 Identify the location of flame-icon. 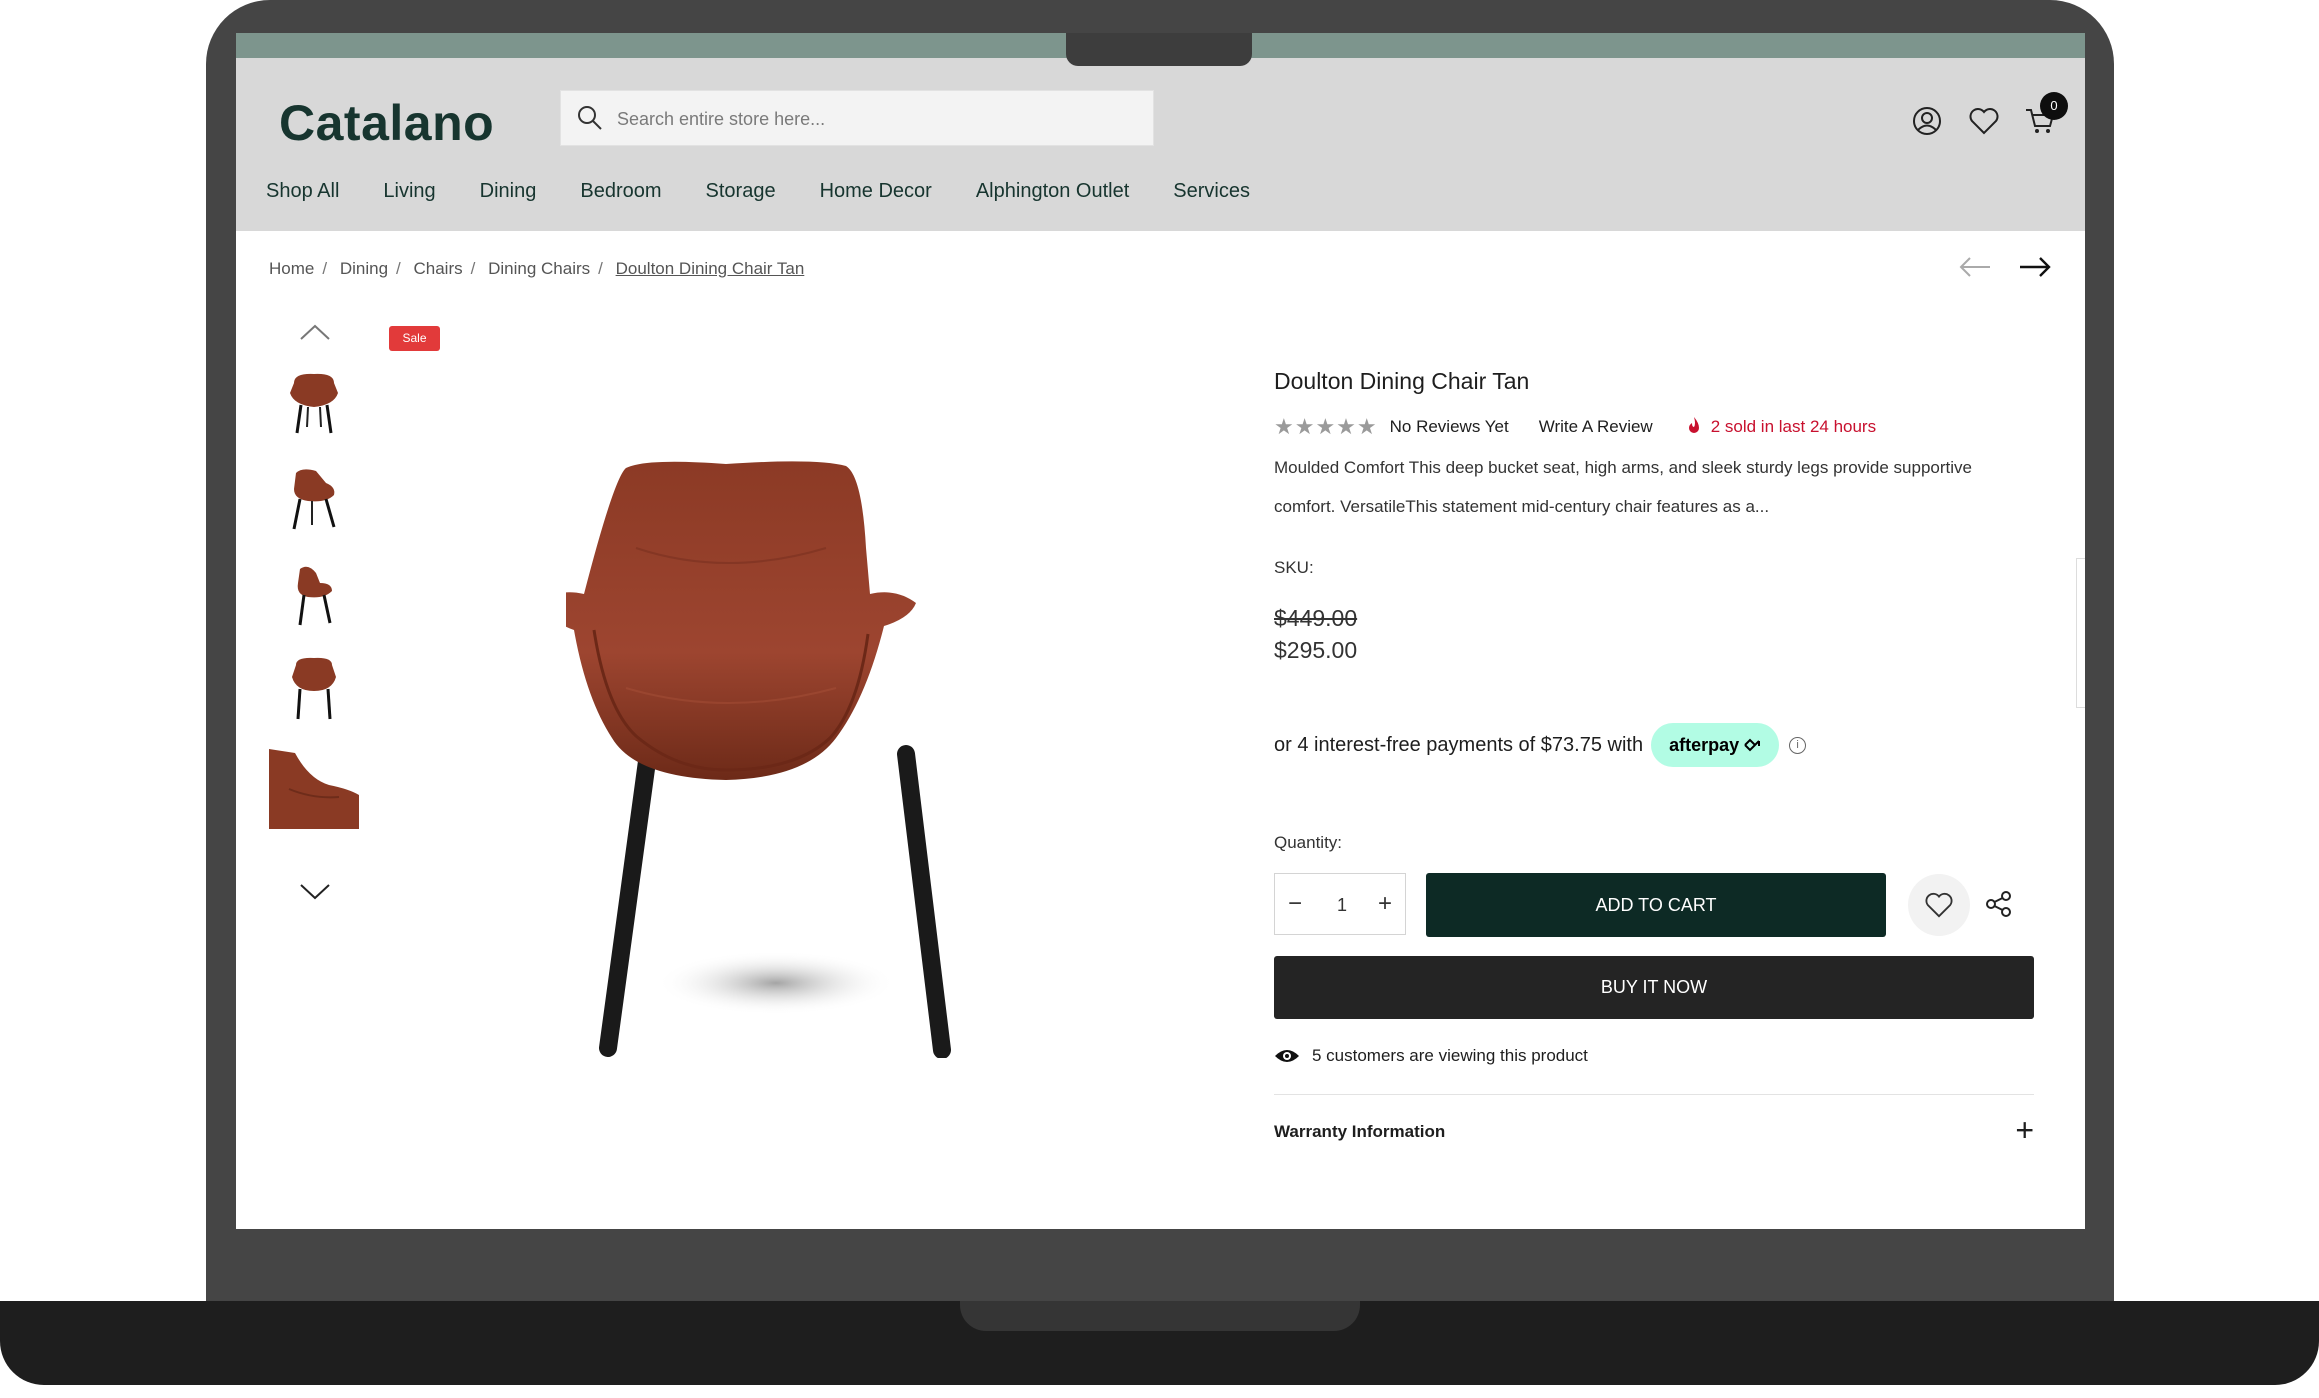
(1693, 425).